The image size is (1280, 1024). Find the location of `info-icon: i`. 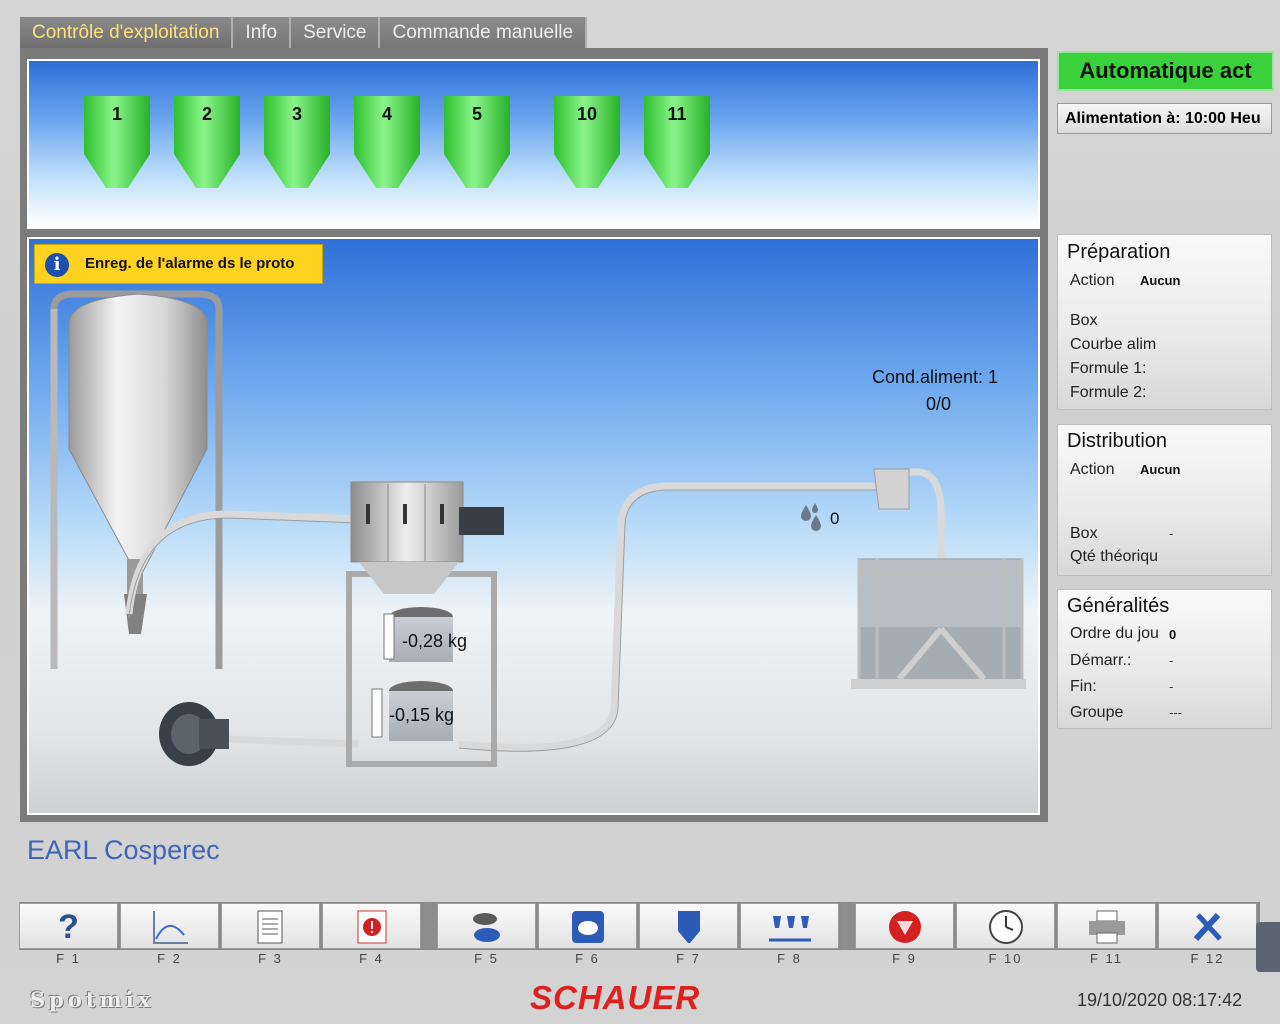

info-icon: i is located at coordinates (57, 265).